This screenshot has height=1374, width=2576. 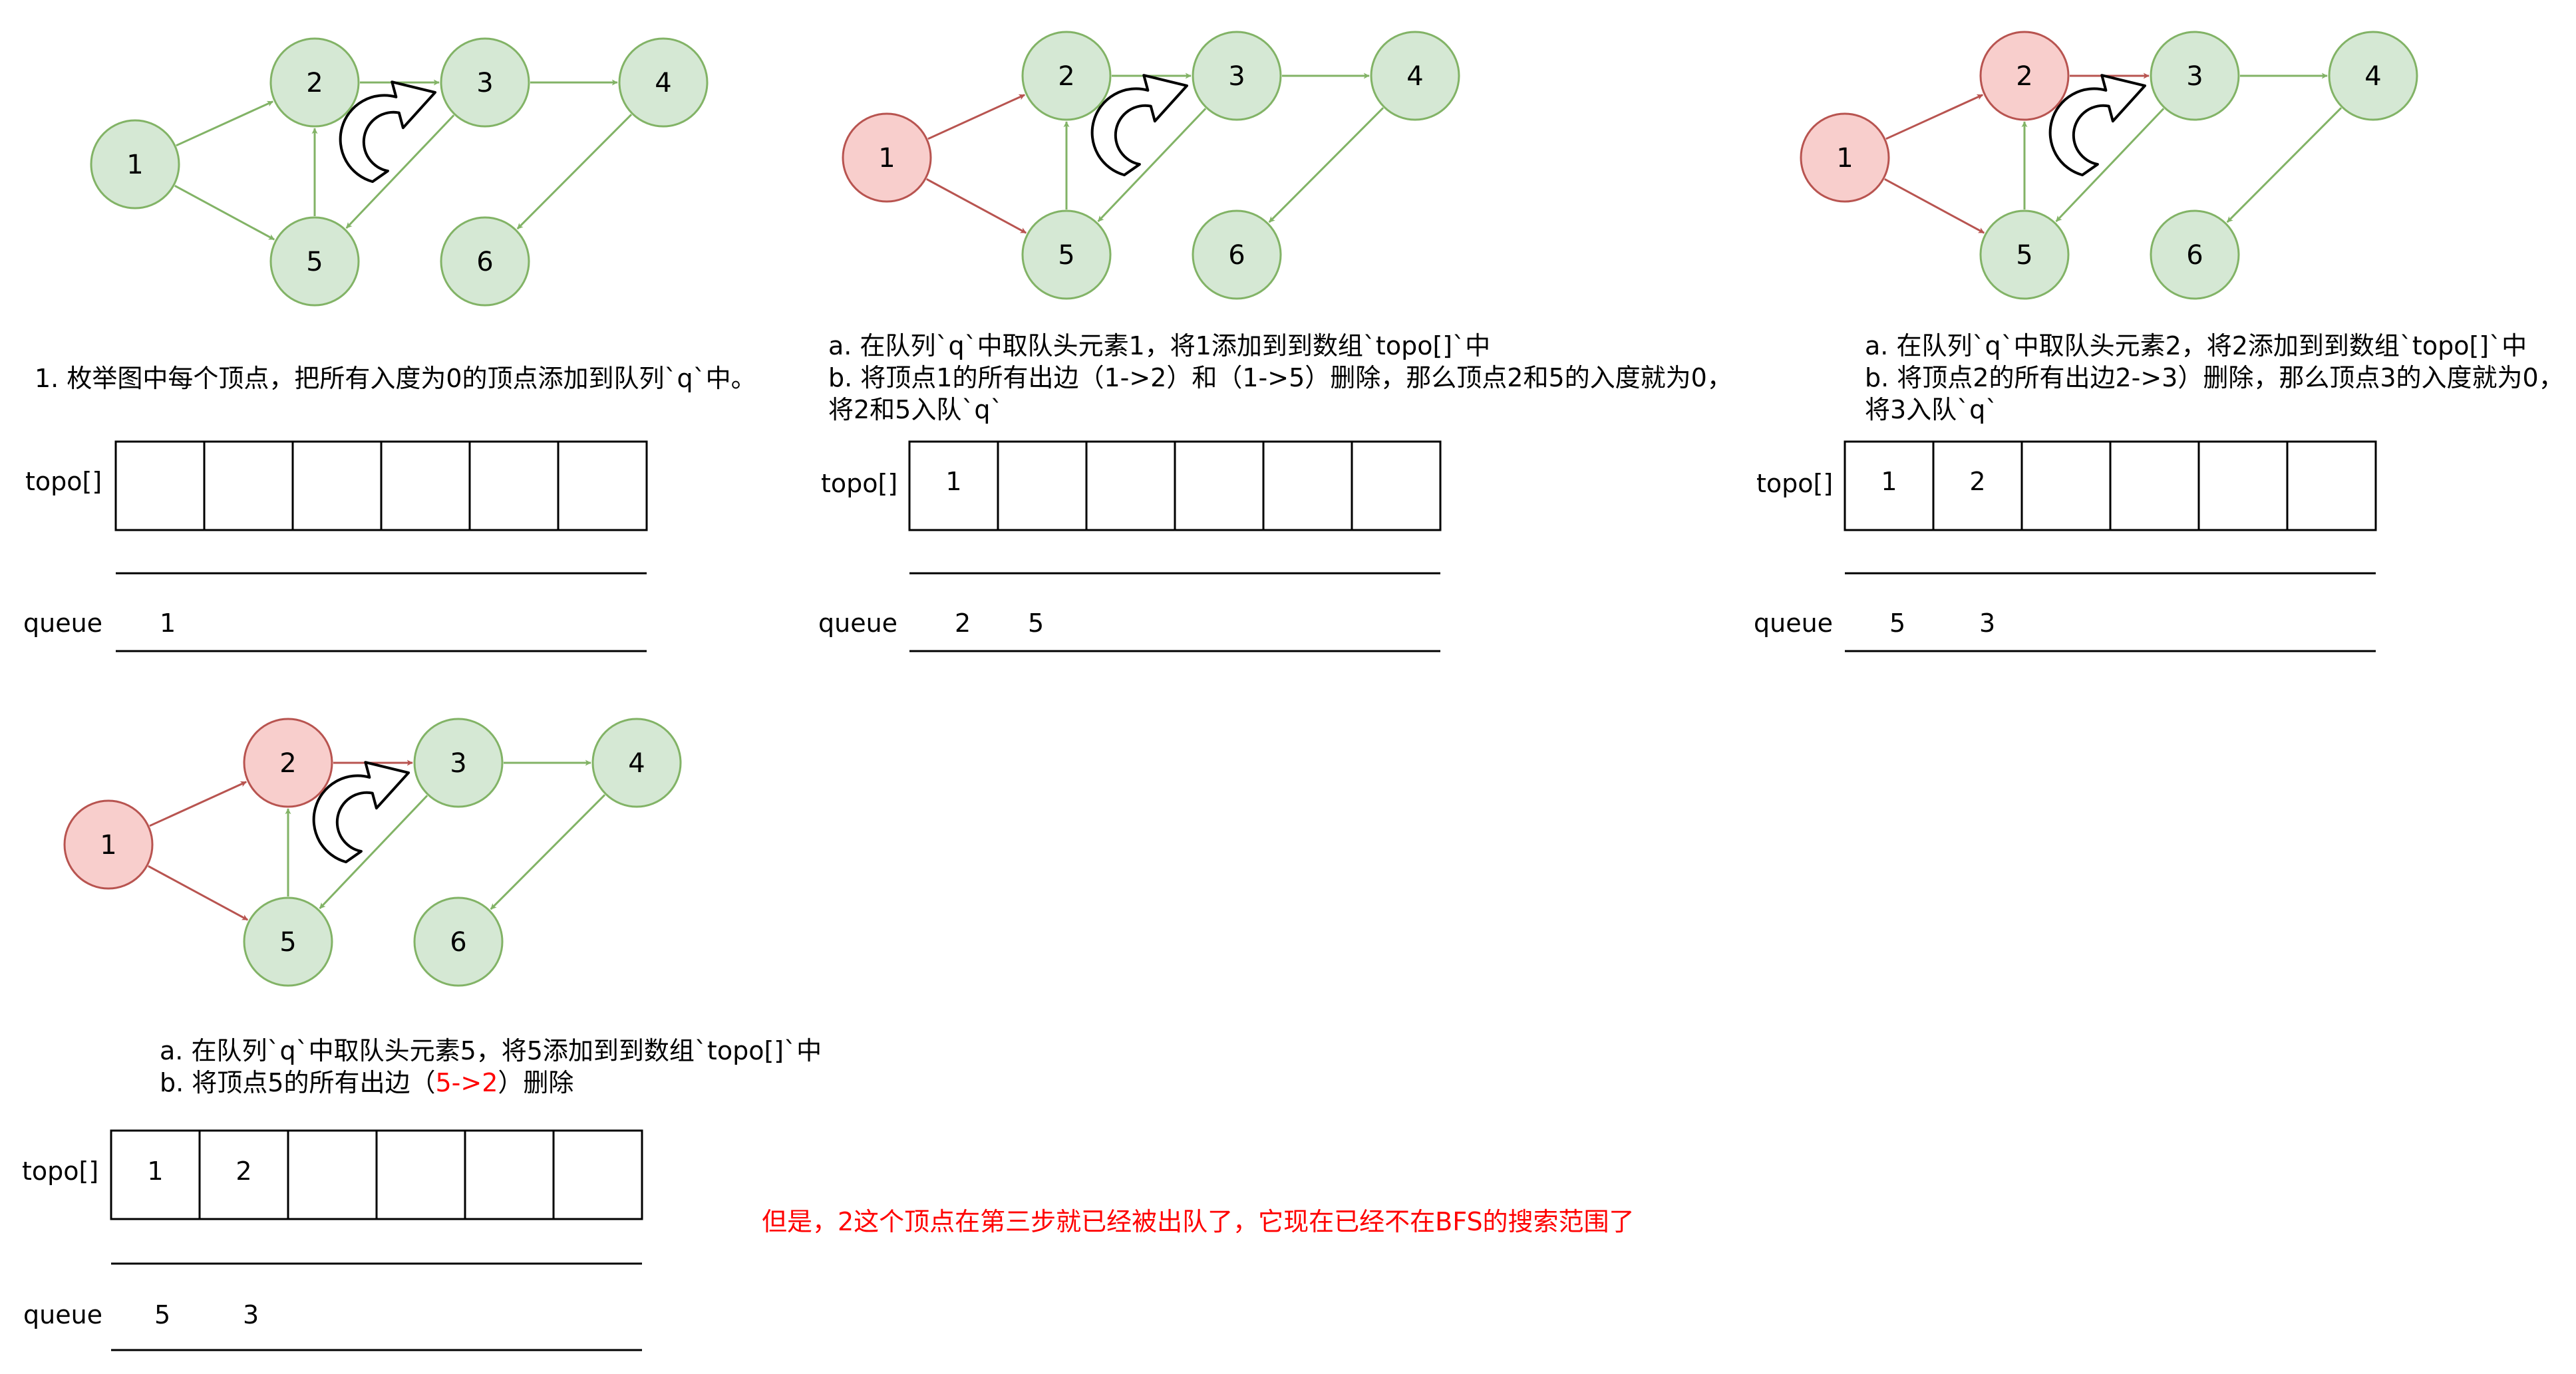 I want to click on caption-step2-line3: 将2和5入队`q`, so click(x=915, y=409).